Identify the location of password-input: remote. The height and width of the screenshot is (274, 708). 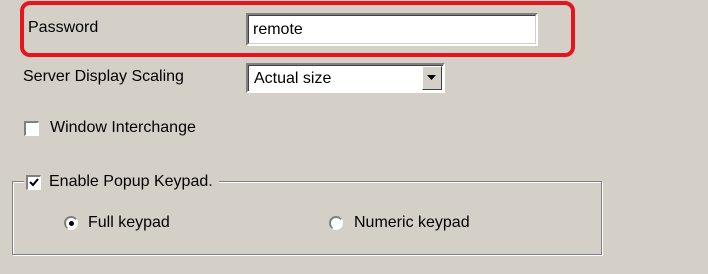
(392, 29).